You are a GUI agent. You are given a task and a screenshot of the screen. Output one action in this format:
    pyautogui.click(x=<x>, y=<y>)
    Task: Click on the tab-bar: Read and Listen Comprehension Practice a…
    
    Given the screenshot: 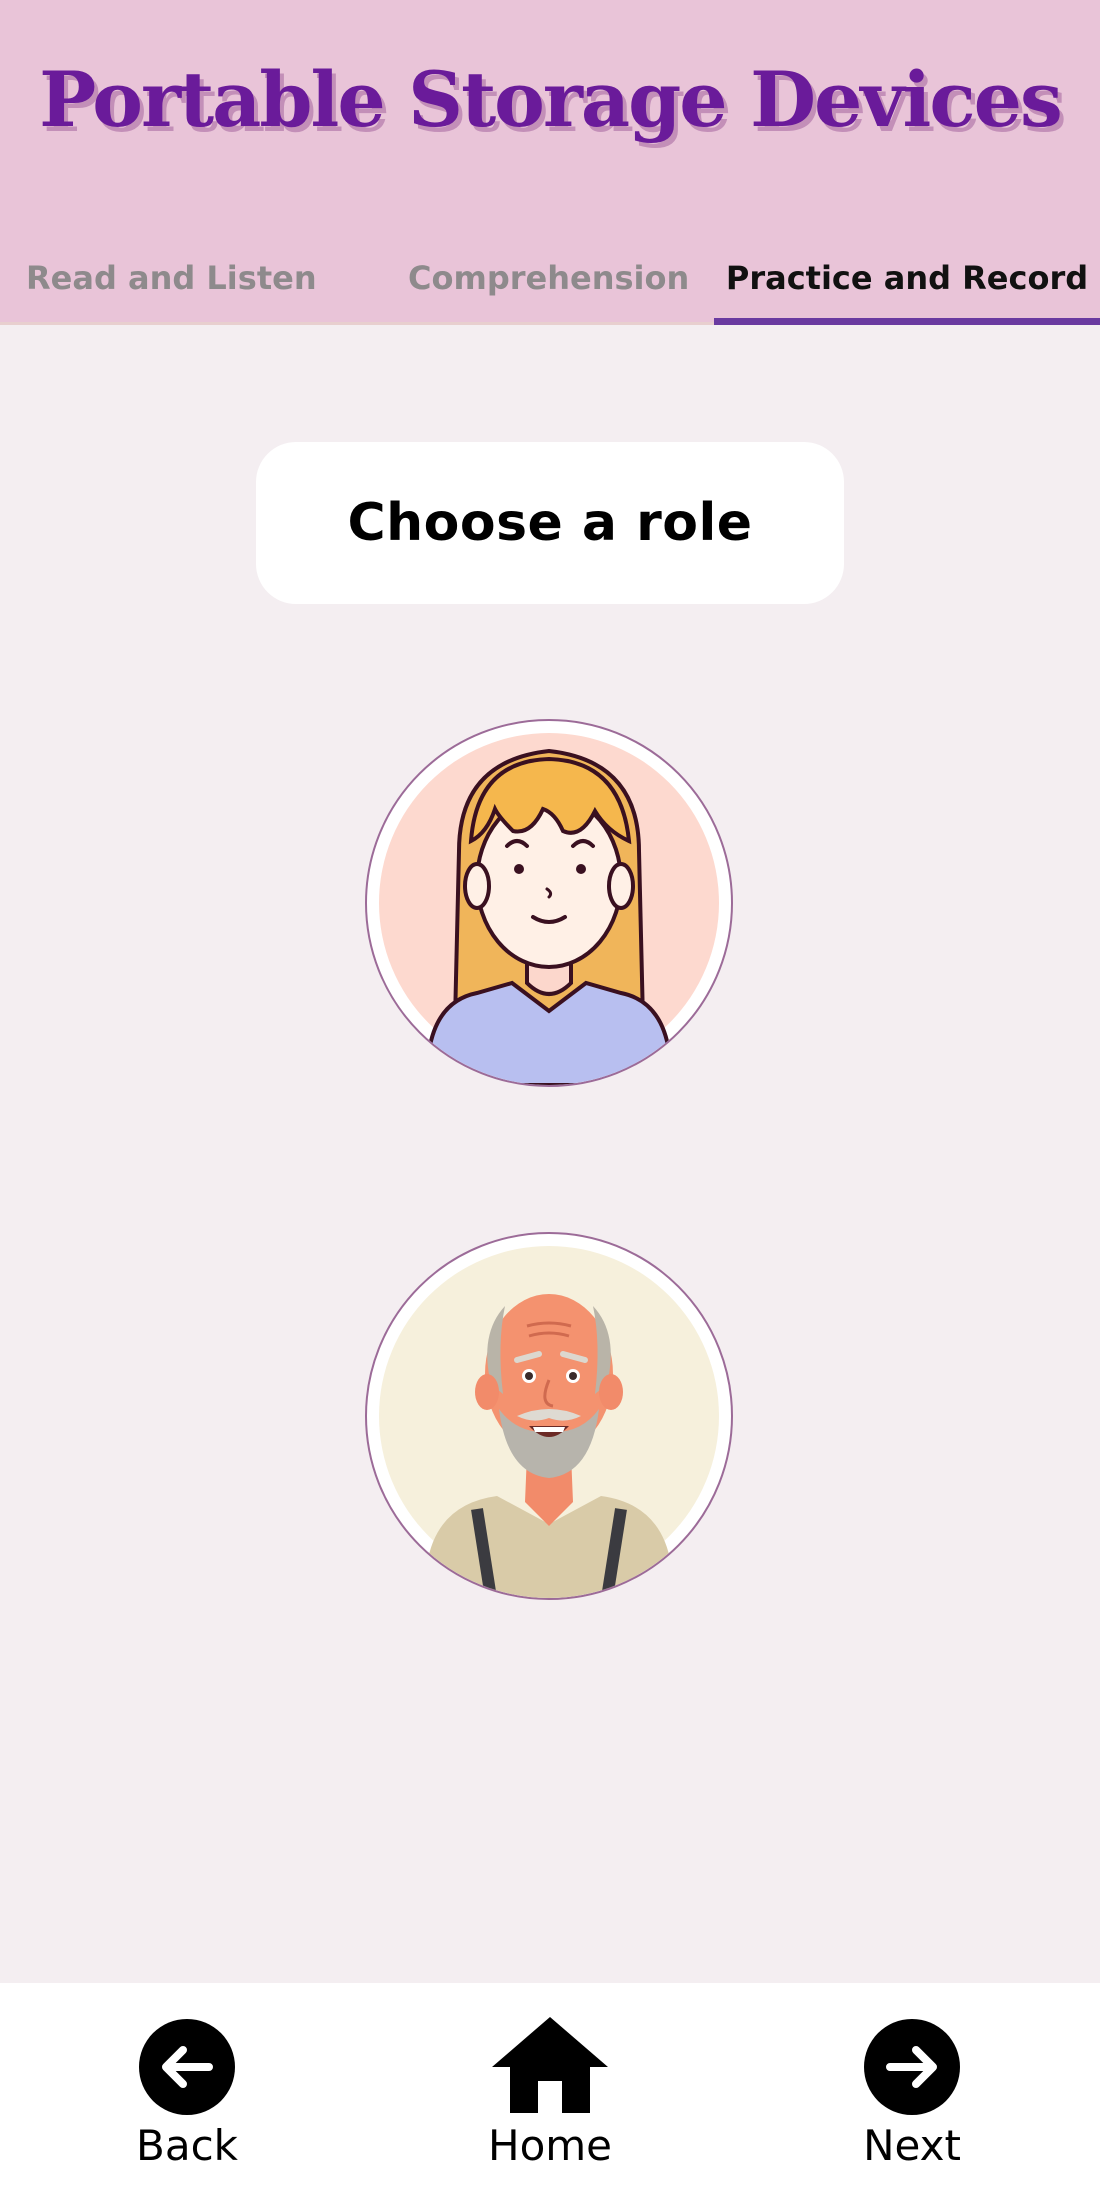 What is the action you would take?
    pyautogui.click(x=550, y=287)
    